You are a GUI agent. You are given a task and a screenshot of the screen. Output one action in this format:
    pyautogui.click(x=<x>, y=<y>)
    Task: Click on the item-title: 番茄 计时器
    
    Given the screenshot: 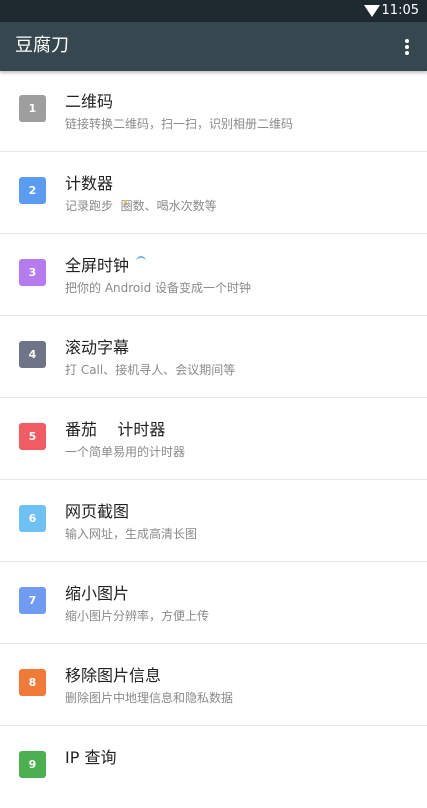 What is the action you would take?
    pyautogui.click(x=115, y=429)
    